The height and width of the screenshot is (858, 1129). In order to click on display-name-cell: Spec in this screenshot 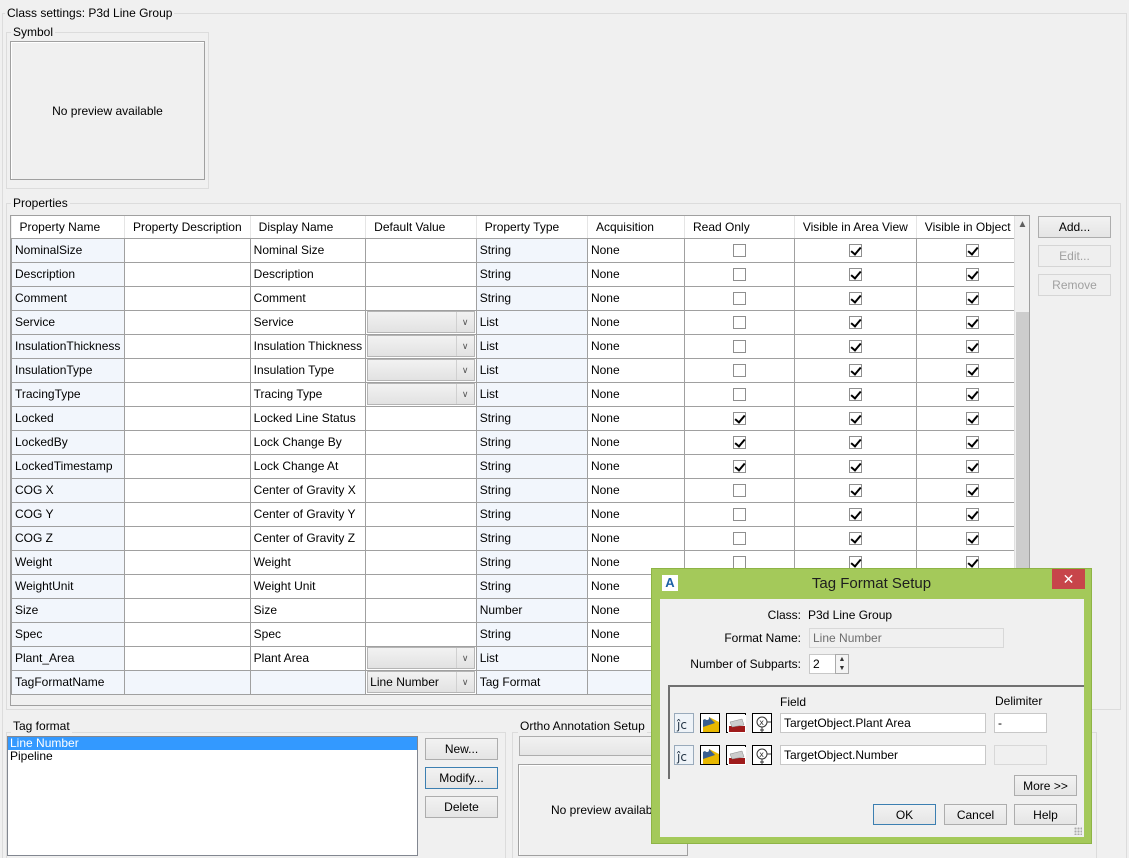, I will do `click(308, 634)`.